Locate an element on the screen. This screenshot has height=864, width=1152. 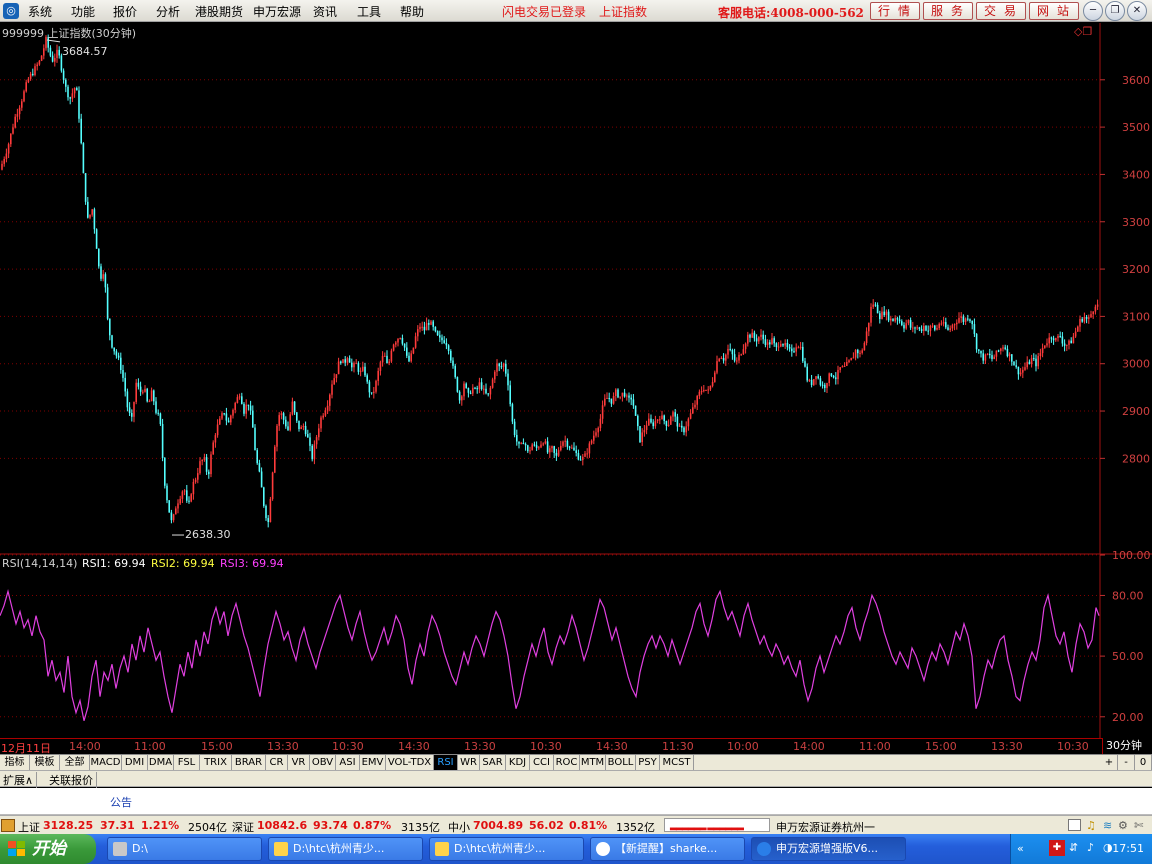
related-quotes-tab: 关联报价 is located at coordinates (71, 780).